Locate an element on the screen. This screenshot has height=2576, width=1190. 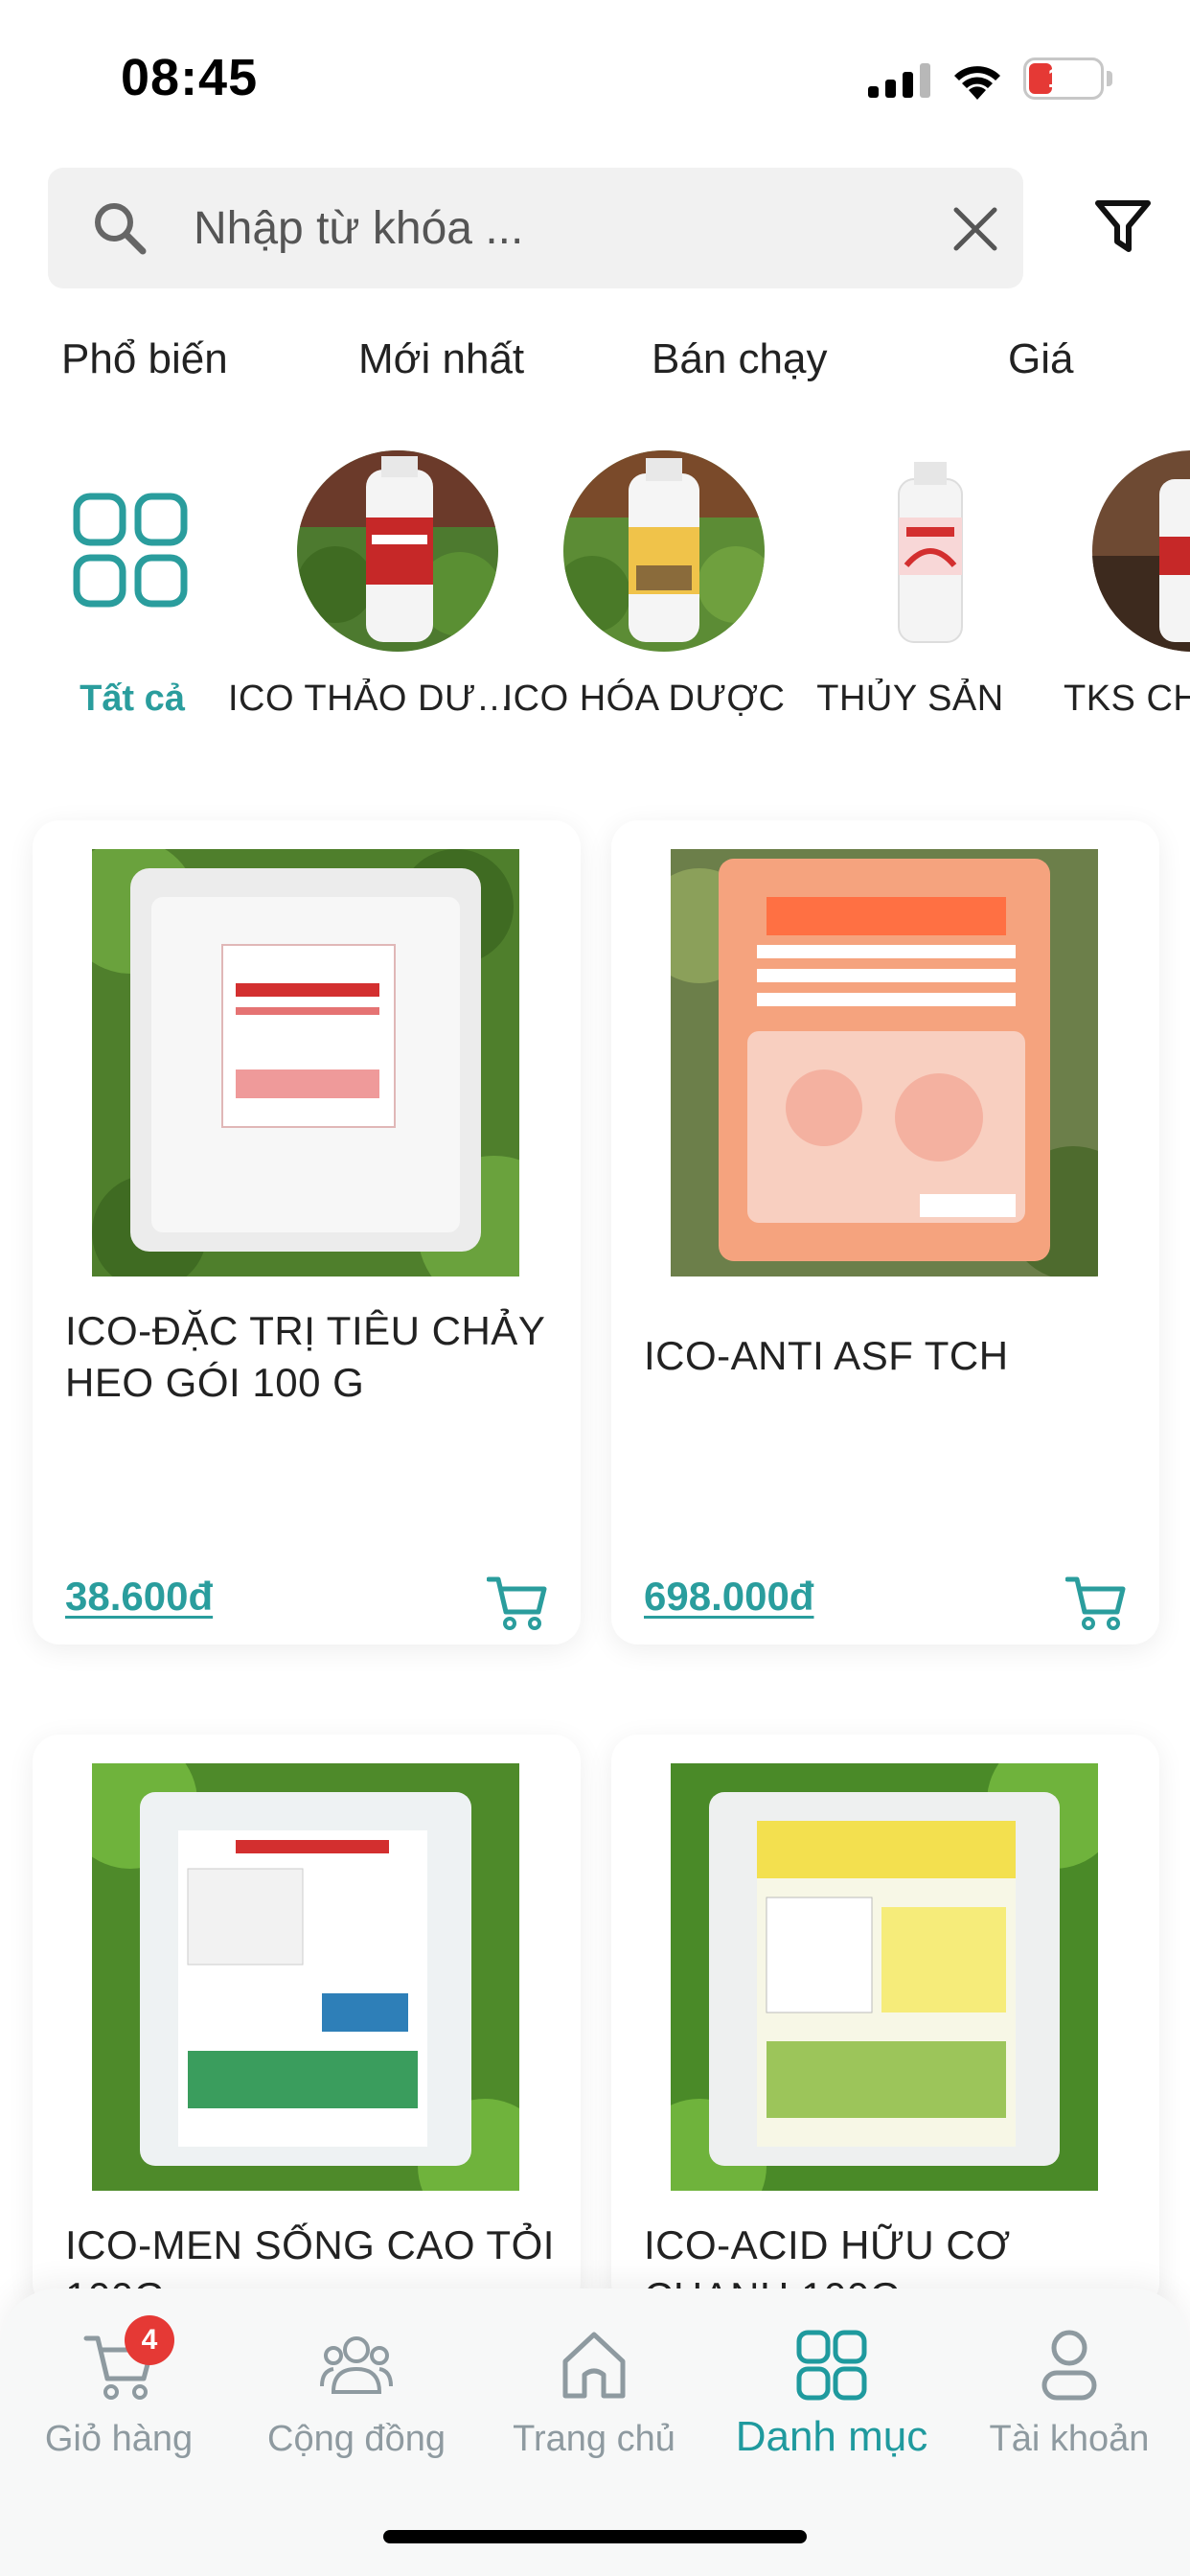
battery-level: 12 is located at coordinates (1064, 78).